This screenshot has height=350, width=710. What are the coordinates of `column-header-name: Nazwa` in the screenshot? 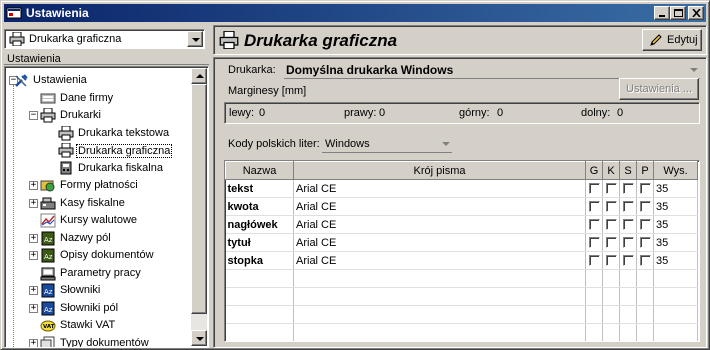 It's located at (259, 170).